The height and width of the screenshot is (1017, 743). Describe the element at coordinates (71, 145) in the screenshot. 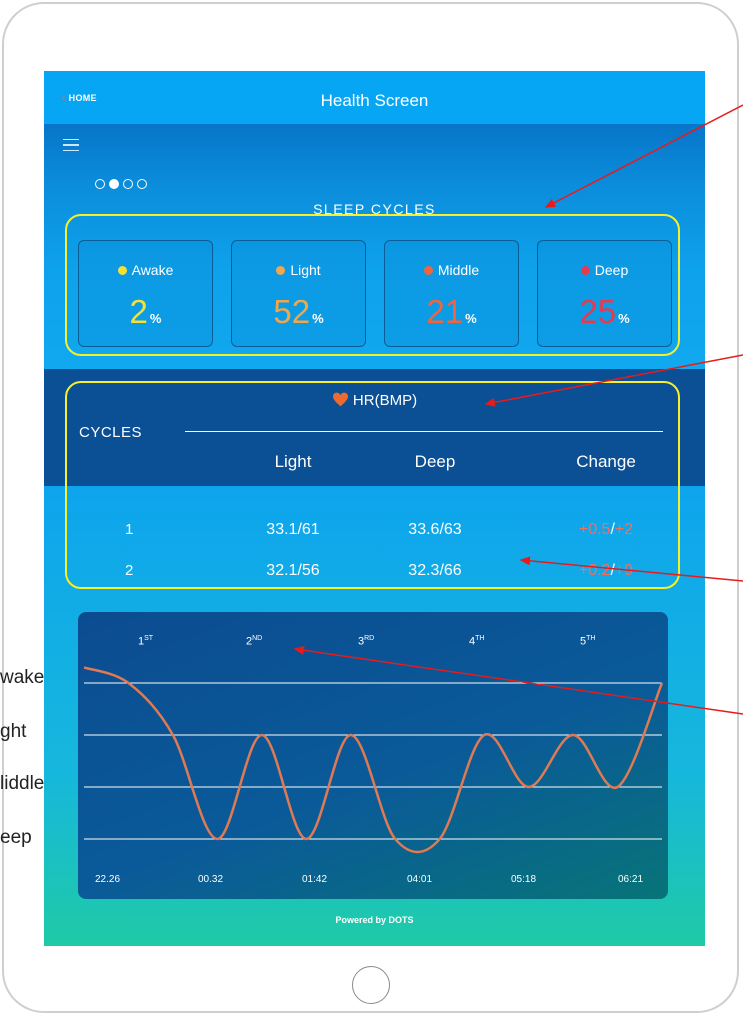

I see `hamburger-menu-icon` at that location.